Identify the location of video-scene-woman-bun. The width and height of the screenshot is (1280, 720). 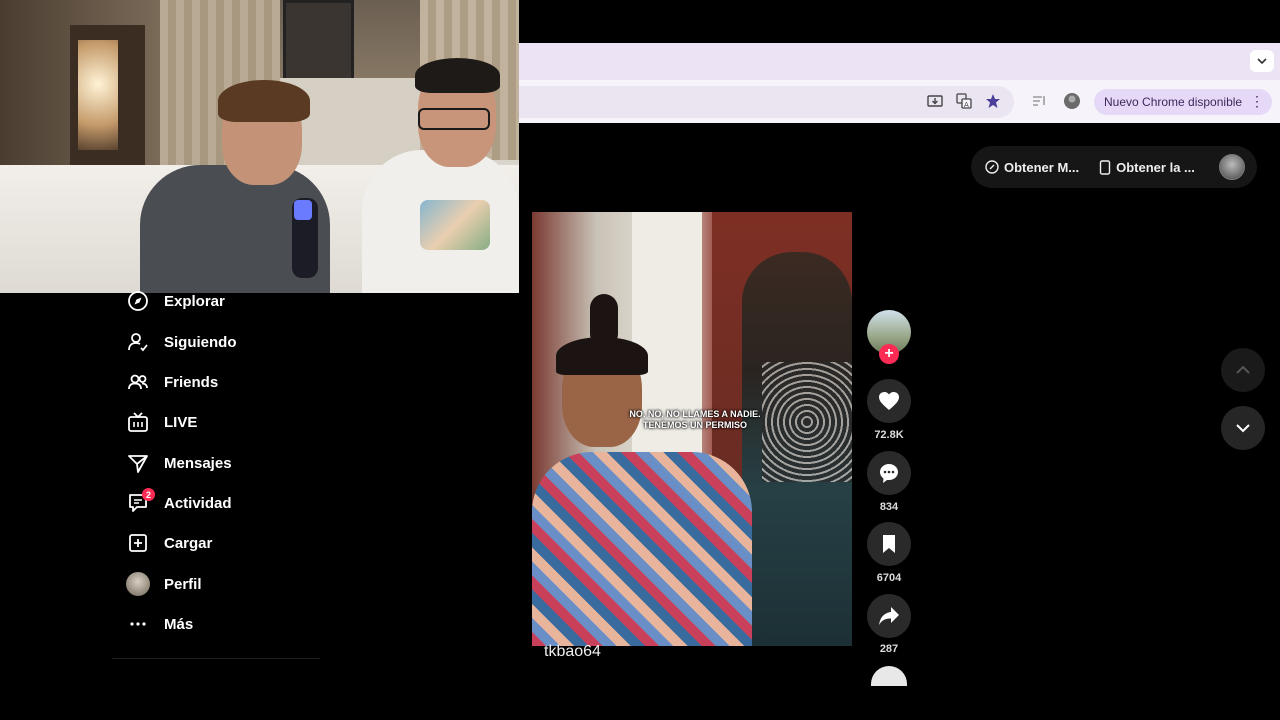
(604, 321).